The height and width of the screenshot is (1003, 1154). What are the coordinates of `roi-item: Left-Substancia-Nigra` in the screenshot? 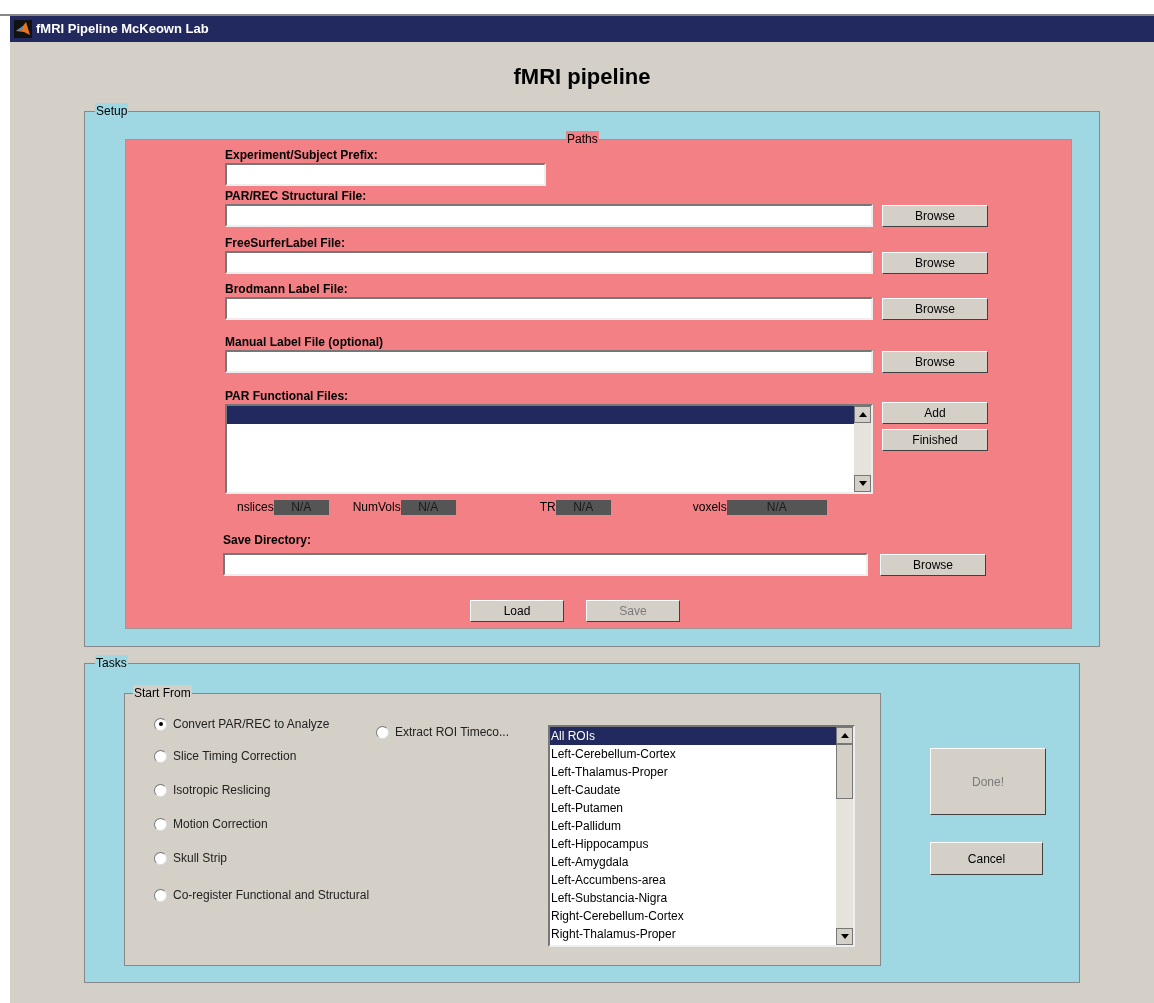 It's located at (693, 898).